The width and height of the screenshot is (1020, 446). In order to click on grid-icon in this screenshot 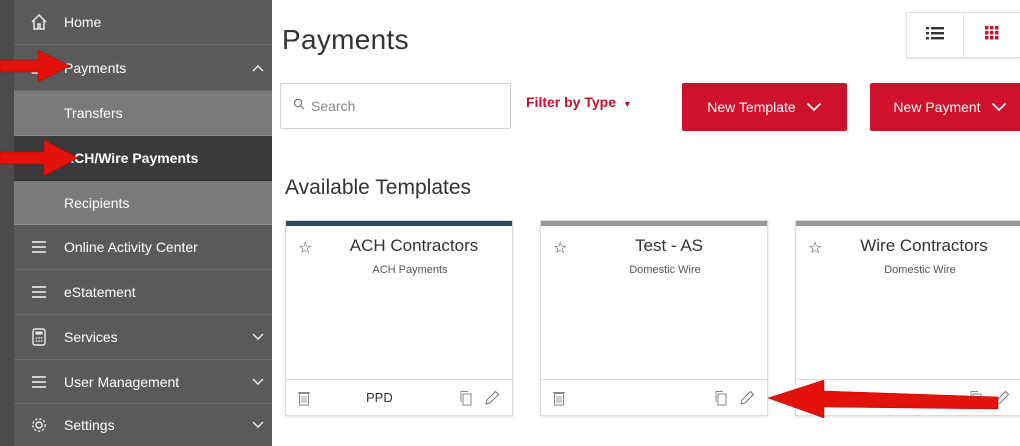, I will do `click(992, 35)`.